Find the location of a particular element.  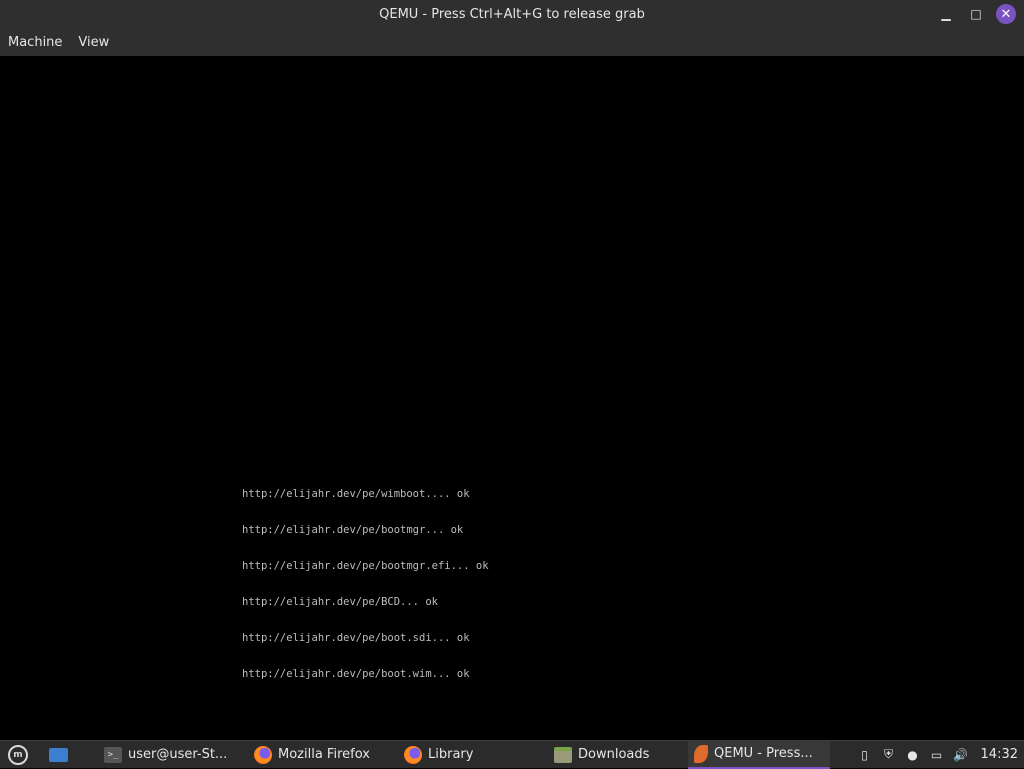

window-controls: ▁ □ ✕ is located at coordinates (976, 14).